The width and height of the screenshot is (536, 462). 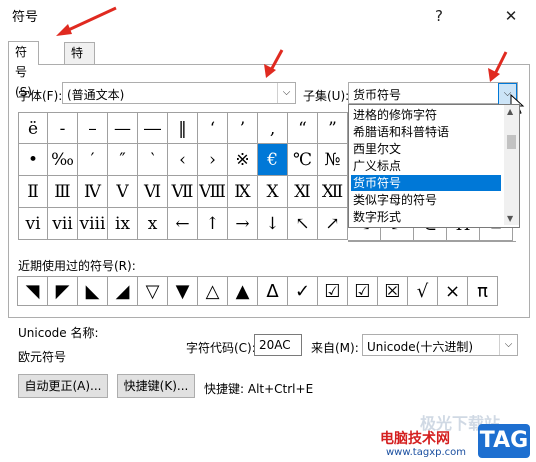 I want to click on symbol-cell: Ⅹ, so click(x=273, y=192).